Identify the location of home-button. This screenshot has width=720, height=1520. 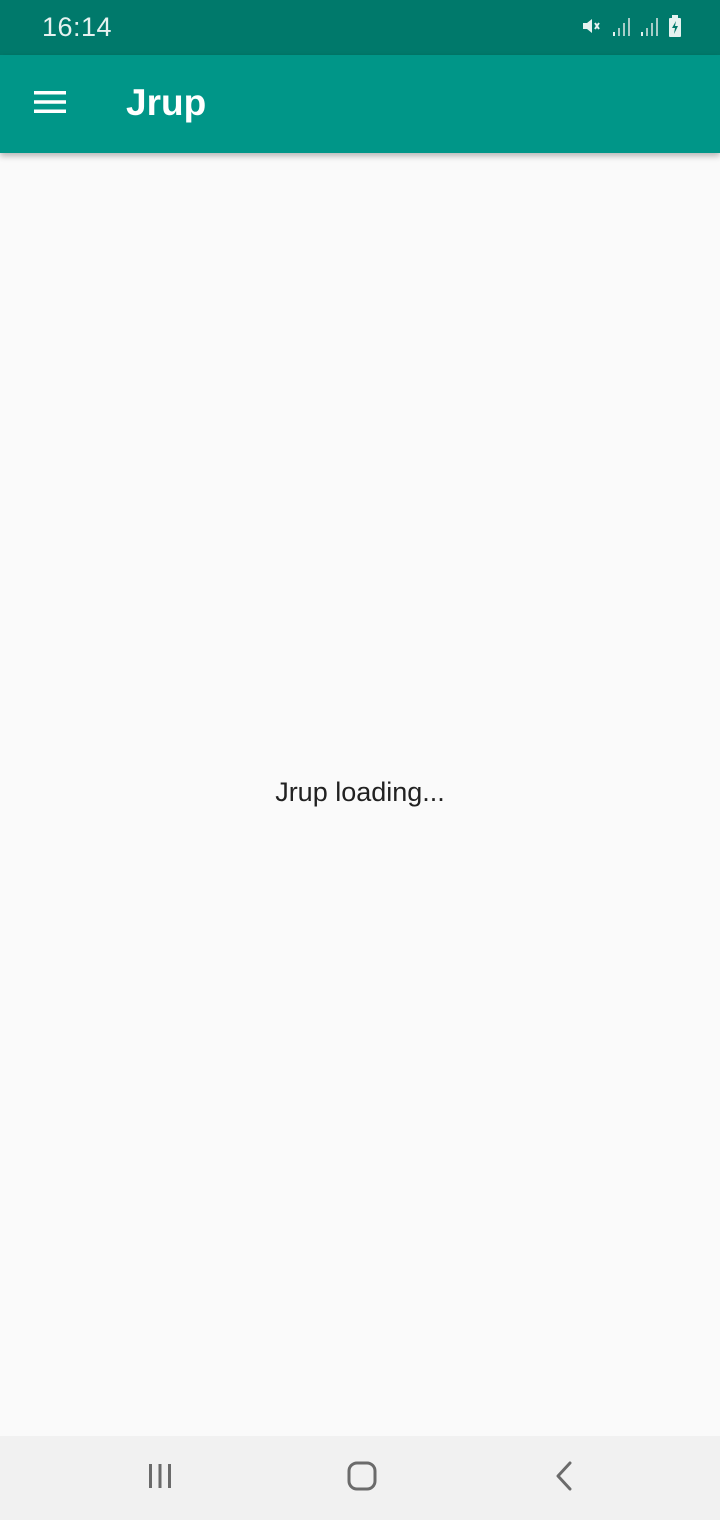
(362, 1478).